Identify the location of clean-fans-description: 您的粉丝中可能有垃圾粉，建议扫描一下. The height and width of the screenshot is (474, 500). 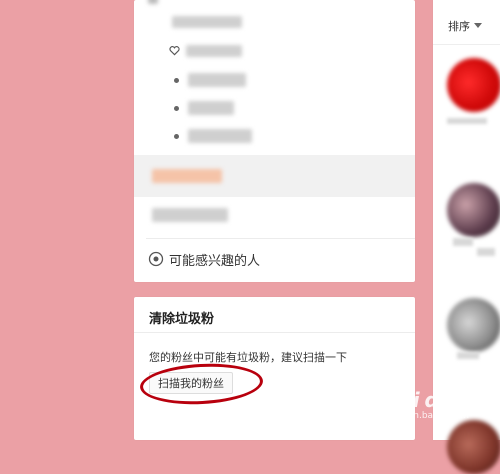
(248, 357).